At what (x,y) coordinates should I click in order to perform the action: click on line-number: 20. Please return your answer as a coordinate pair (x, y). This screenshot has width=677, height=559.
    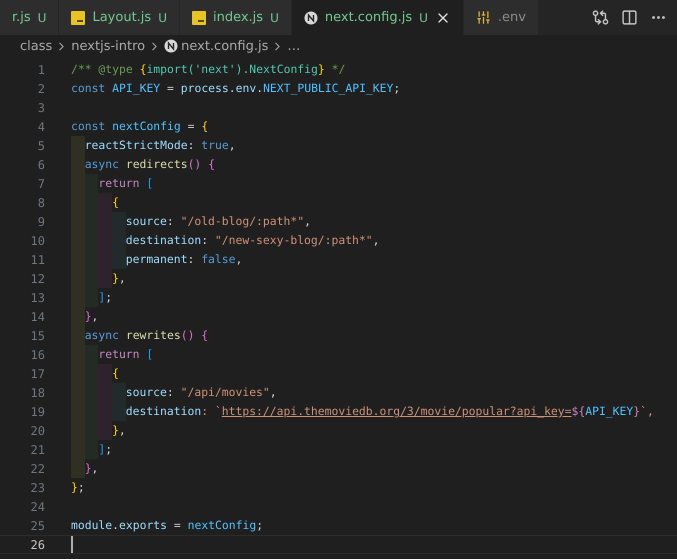
    Looking at the image, I should click on (37, 431).